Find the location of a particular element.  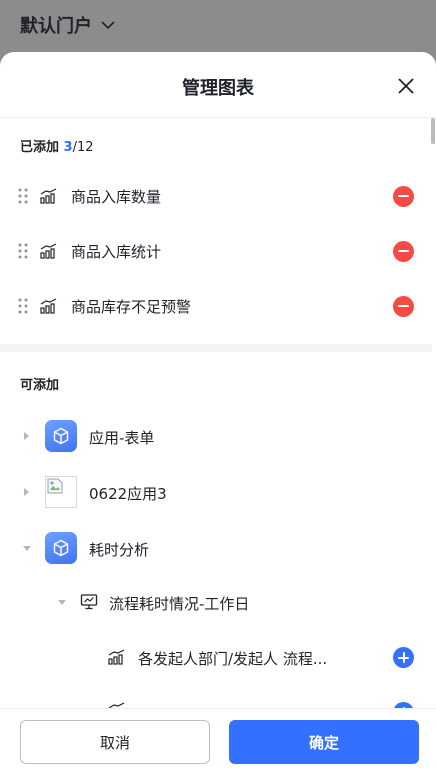

group-label: 流程耗时情况-工作日 is located at coordinates (179, 604).